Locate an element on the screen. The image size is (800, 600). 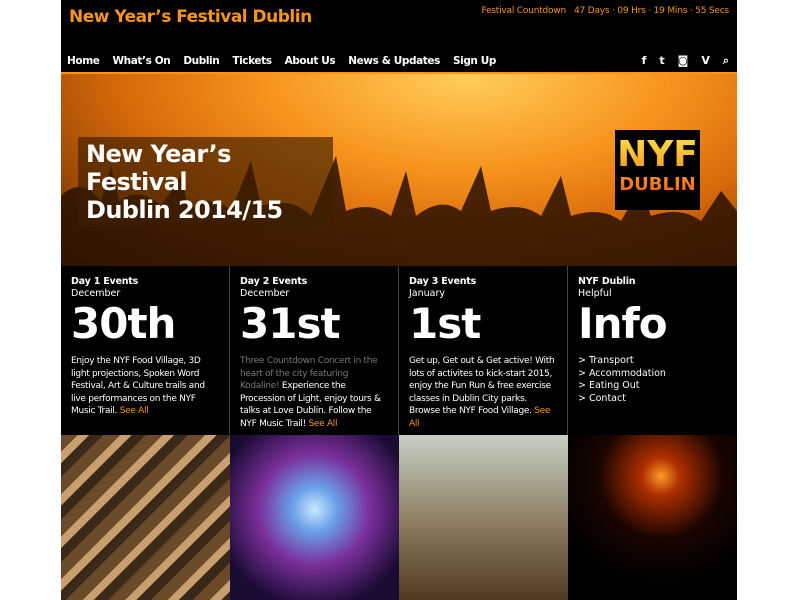
column-date: 31st is located at coordinates (290, 323).